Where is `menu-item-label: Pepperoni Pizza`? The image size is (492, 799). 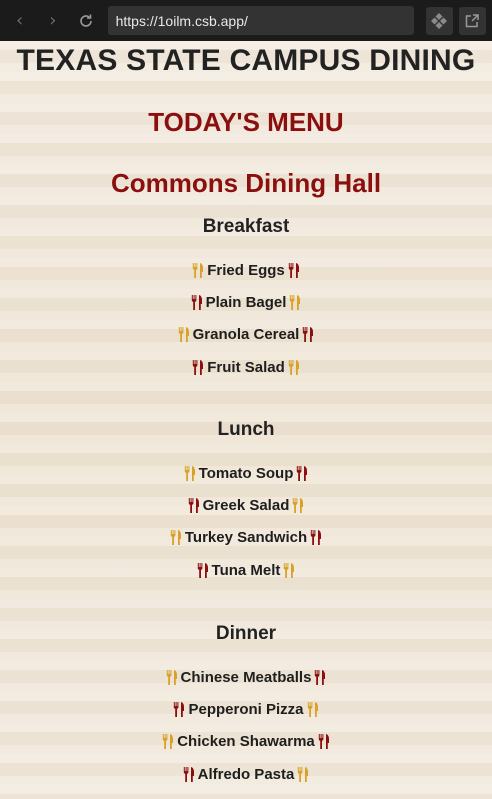 menu-item-label: Pepperoni Pizza is located at coordinates (246, 710).